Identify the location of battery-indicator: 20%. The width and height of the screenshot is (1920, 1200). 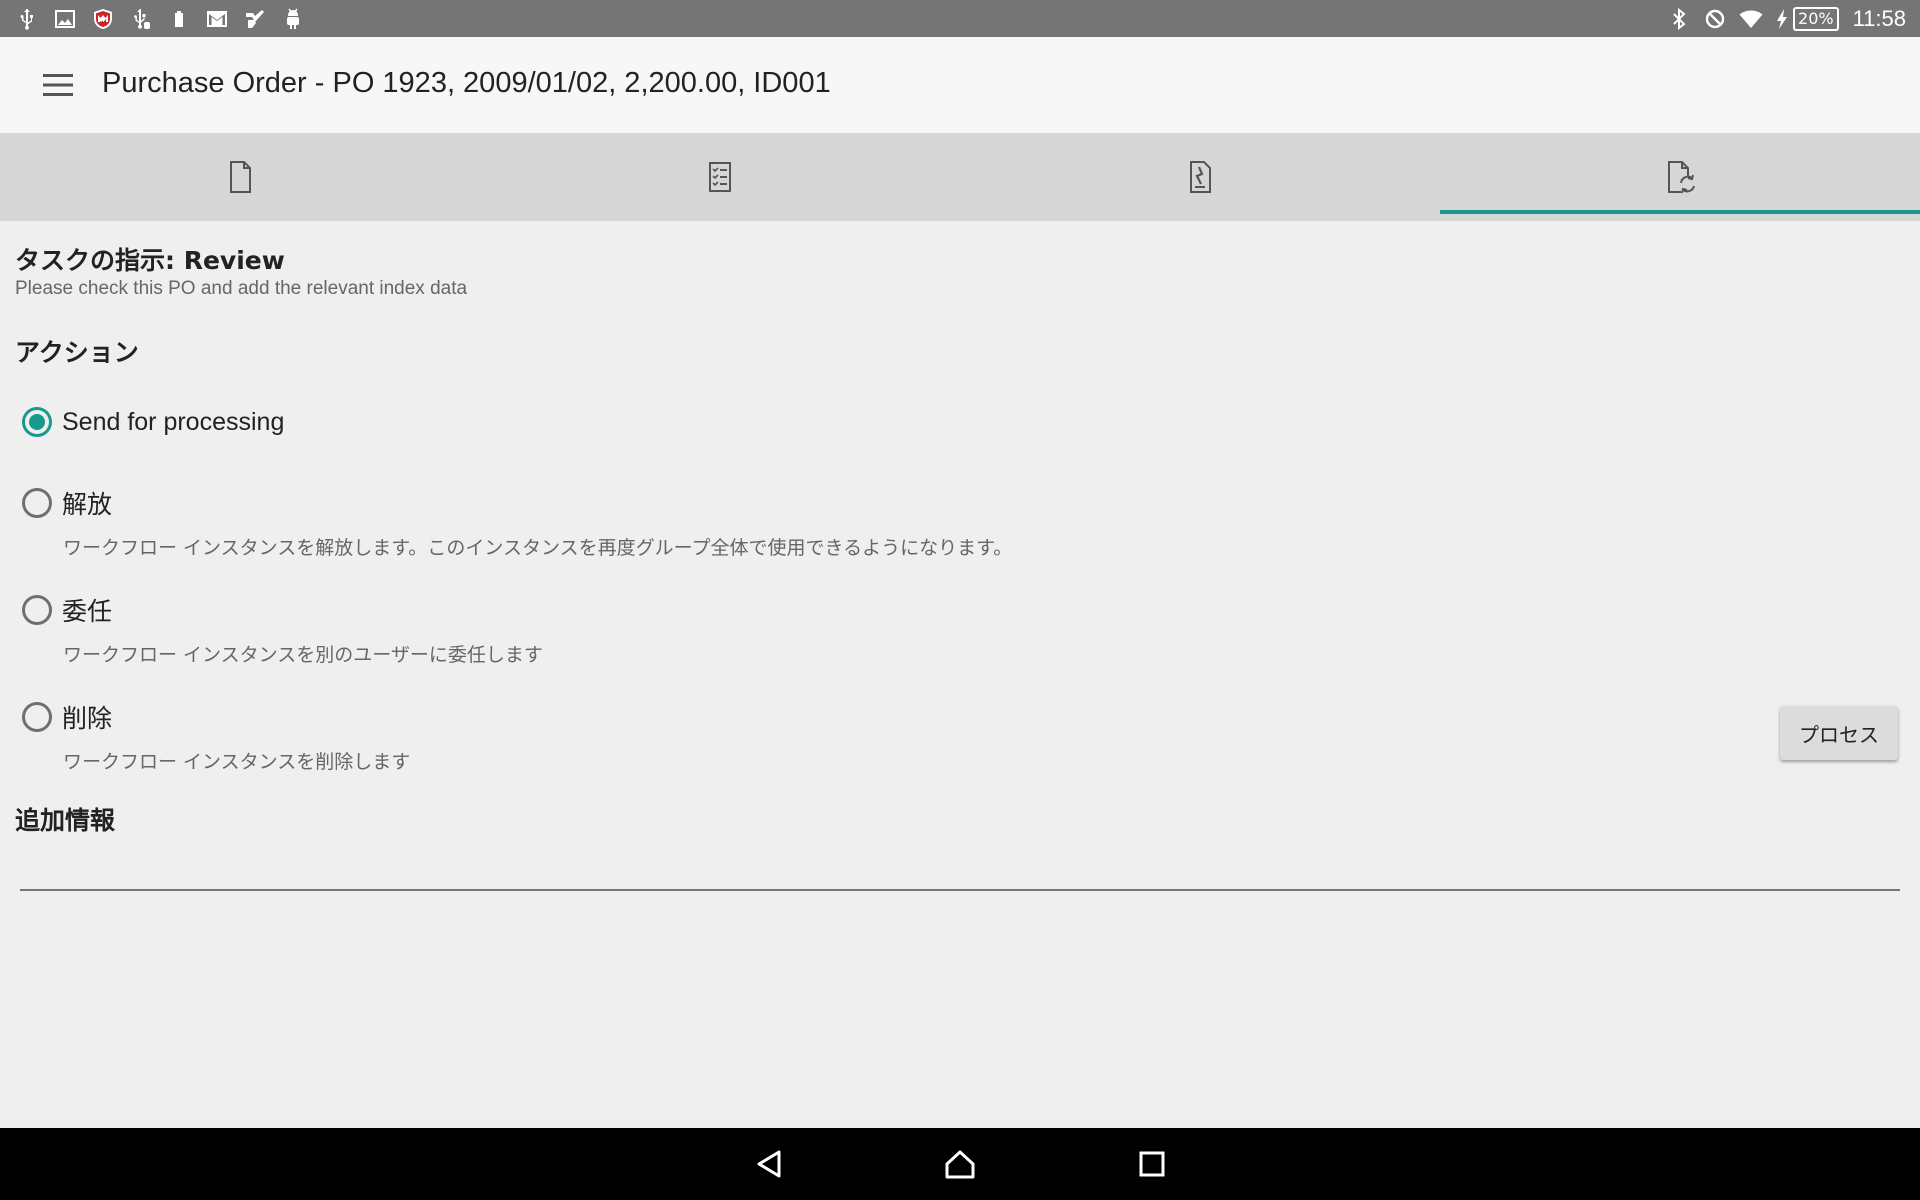
(1806, 19).